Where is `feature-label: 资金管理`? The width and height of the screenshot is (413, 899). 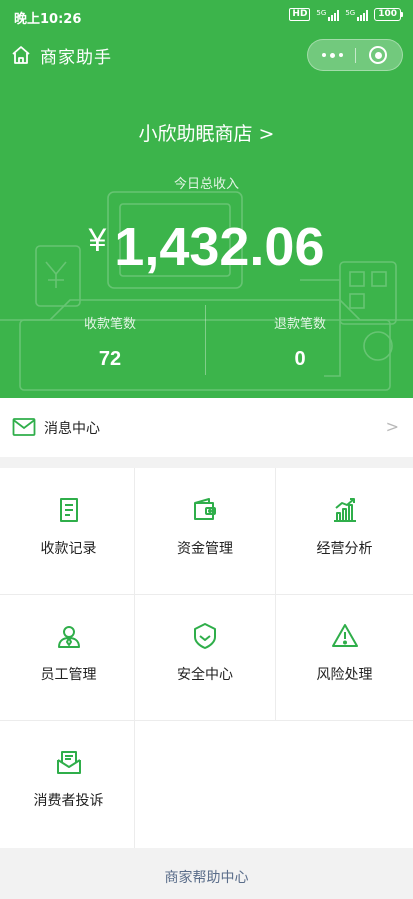 feature-label: 资金管理 is located at coordinates (205, 549).